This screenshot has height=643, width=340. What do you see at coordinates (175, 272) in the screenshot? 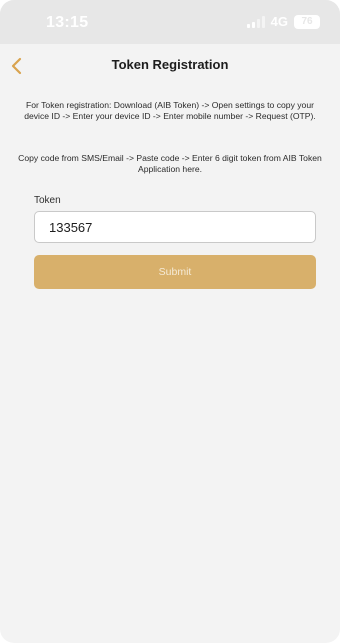
I see `submit-button: Submit` at bounding box center [175, 272].